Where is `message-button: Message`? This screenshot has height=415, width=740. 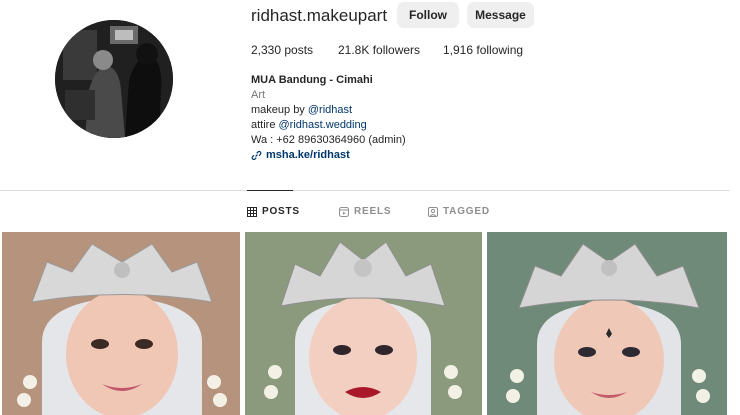
message-button: Message is located at coordinates (500, 15).